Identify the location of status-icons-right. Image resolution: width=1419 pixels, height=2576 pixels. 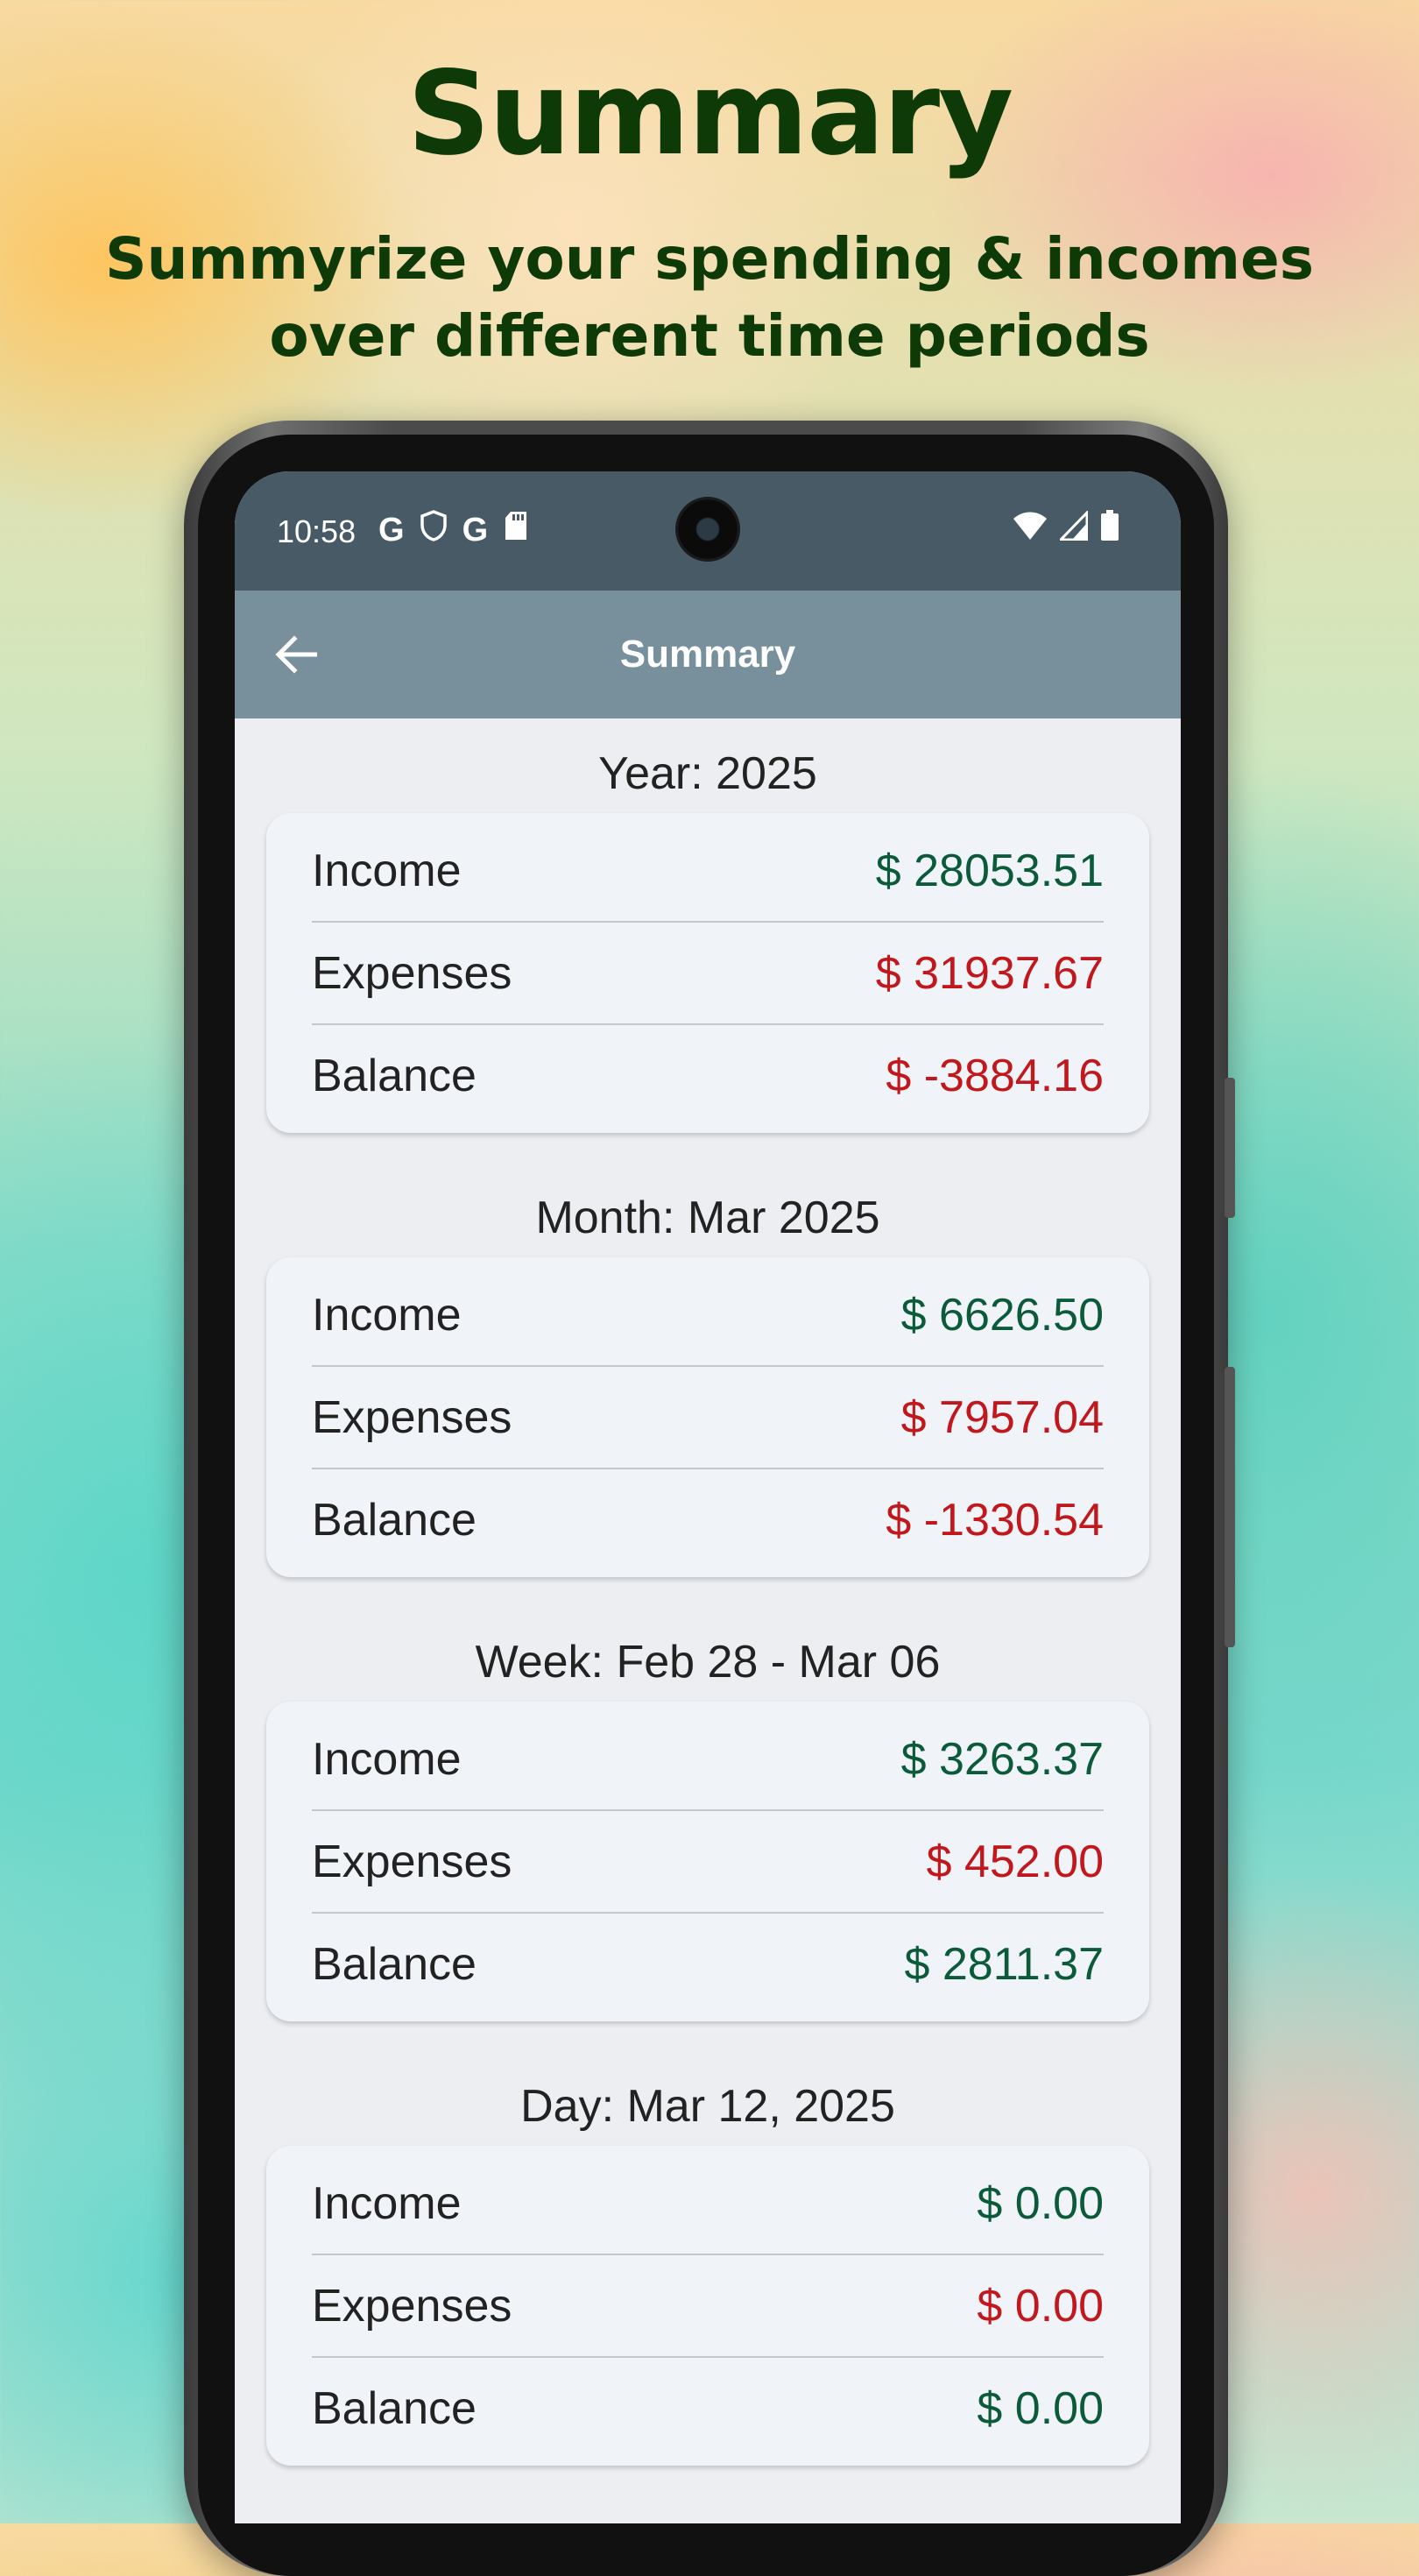
(1066, 527).